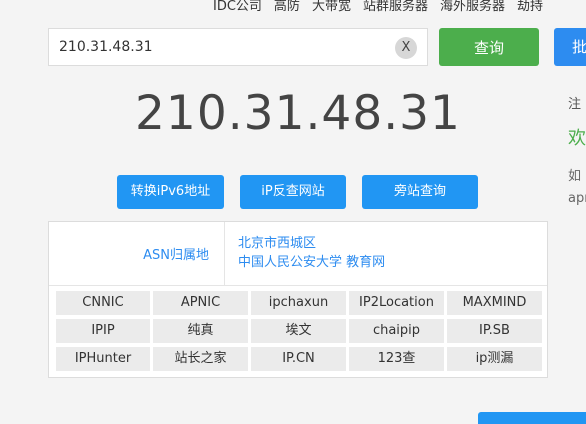 The height and width of the screenshot is (424, 586). What do you see at coordinates (298, 285) in the screenshot?
I see `panel-divider` at bounding box center [298, 285].